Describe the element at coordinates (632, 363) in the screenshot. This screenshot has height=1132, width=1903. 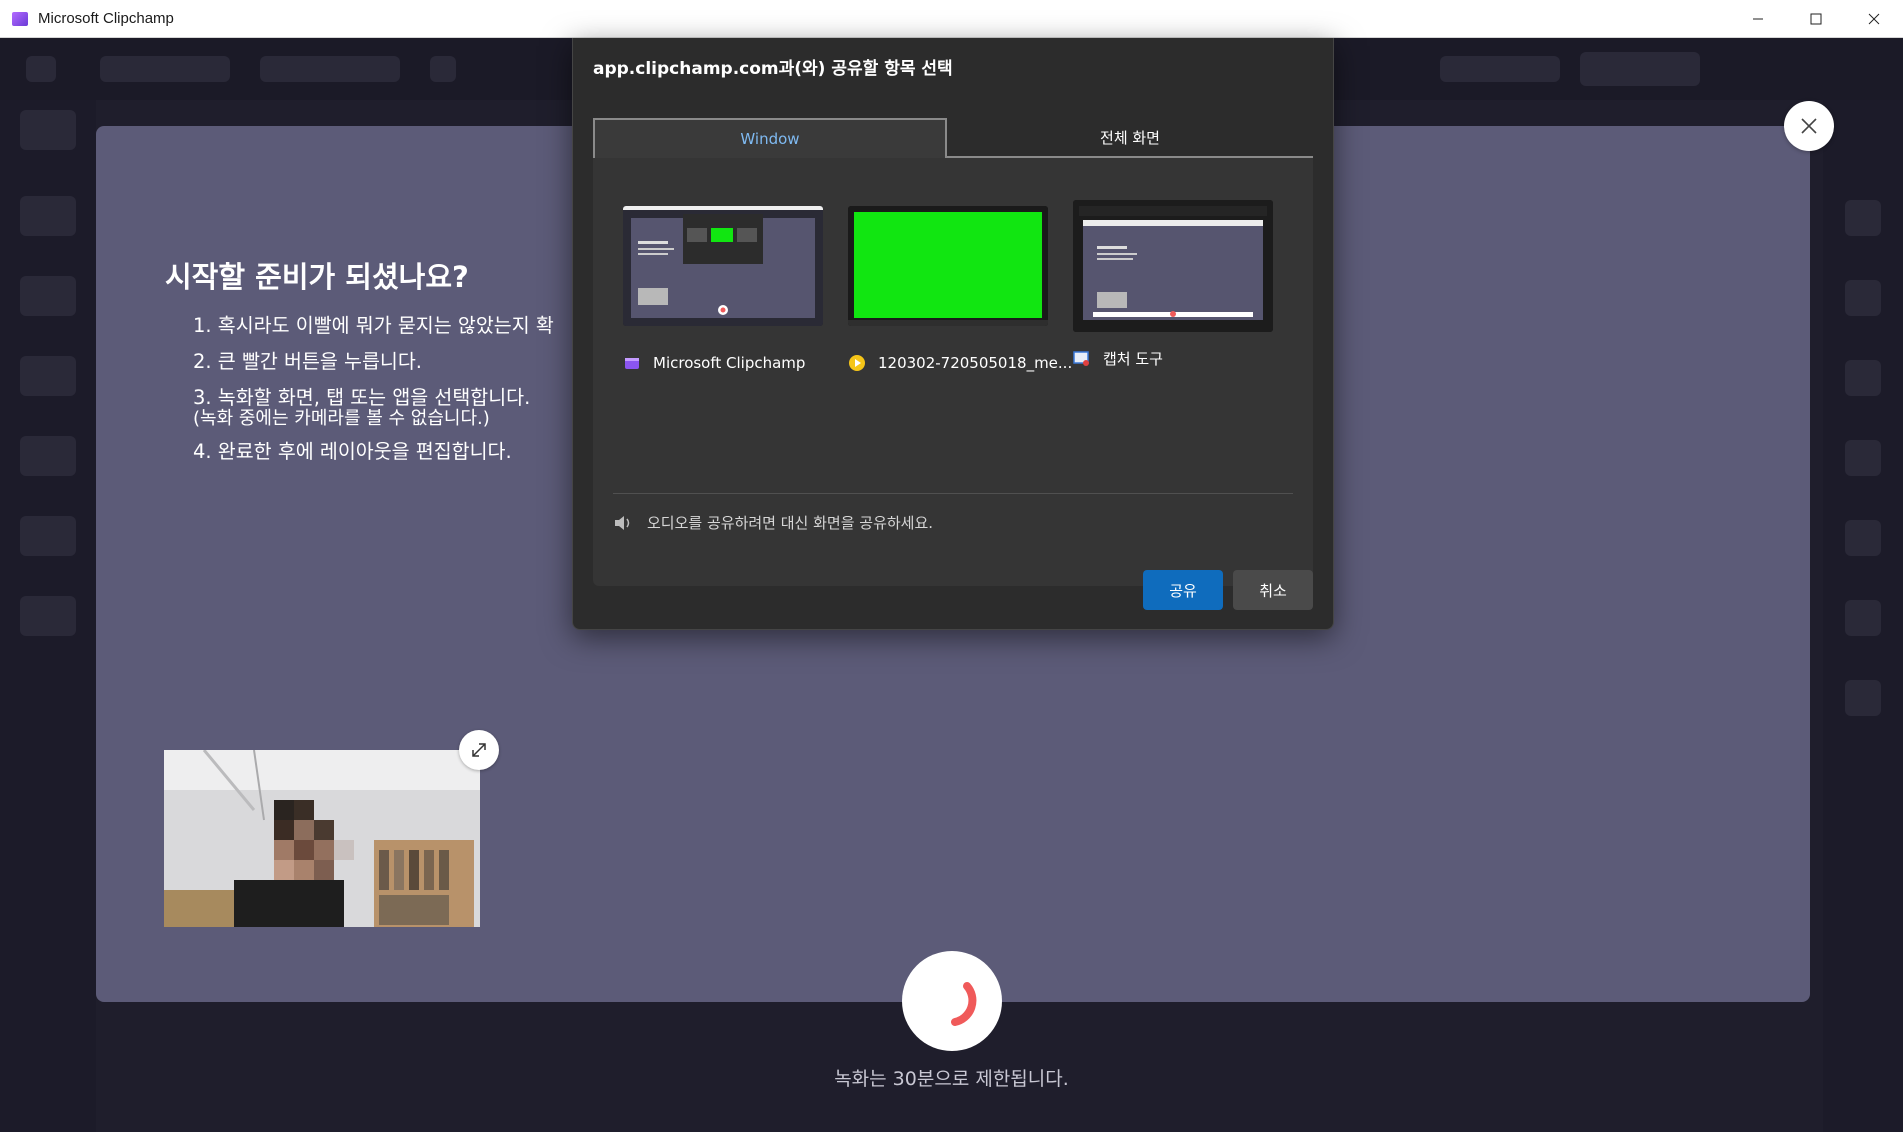
I see `clipchamp-icon` at that location.